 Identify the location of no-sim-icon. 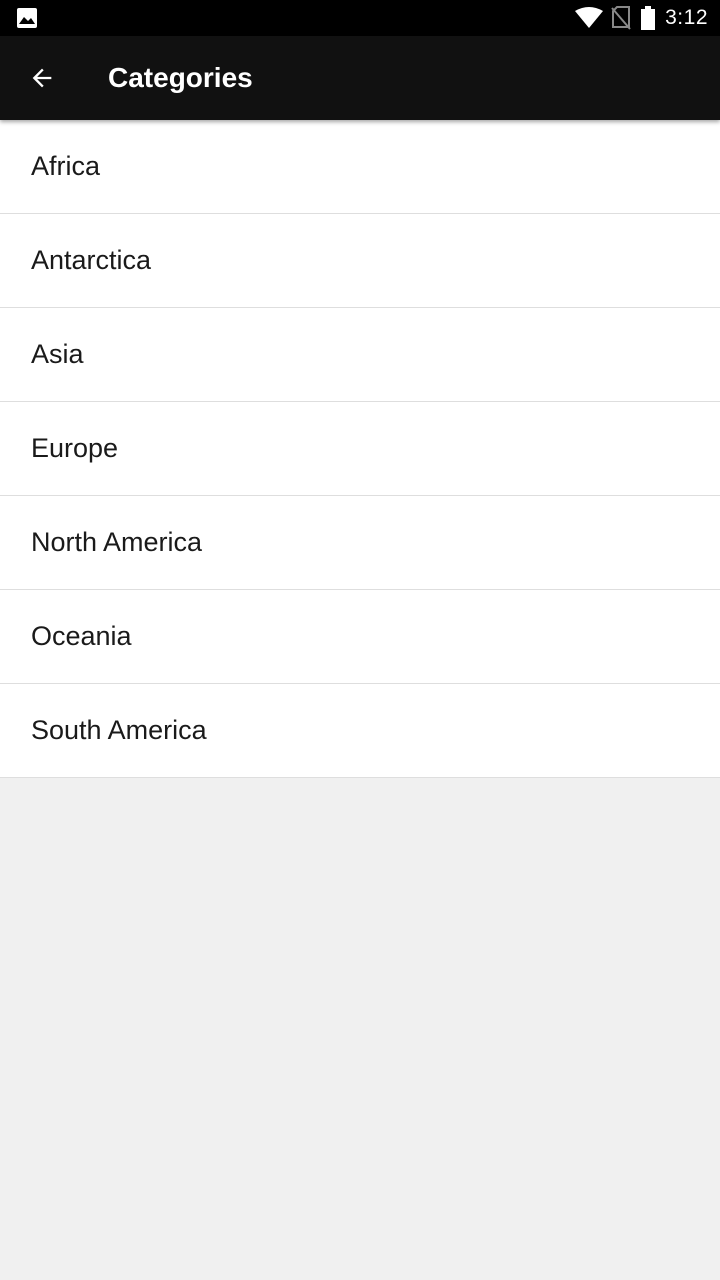
(621, 18).